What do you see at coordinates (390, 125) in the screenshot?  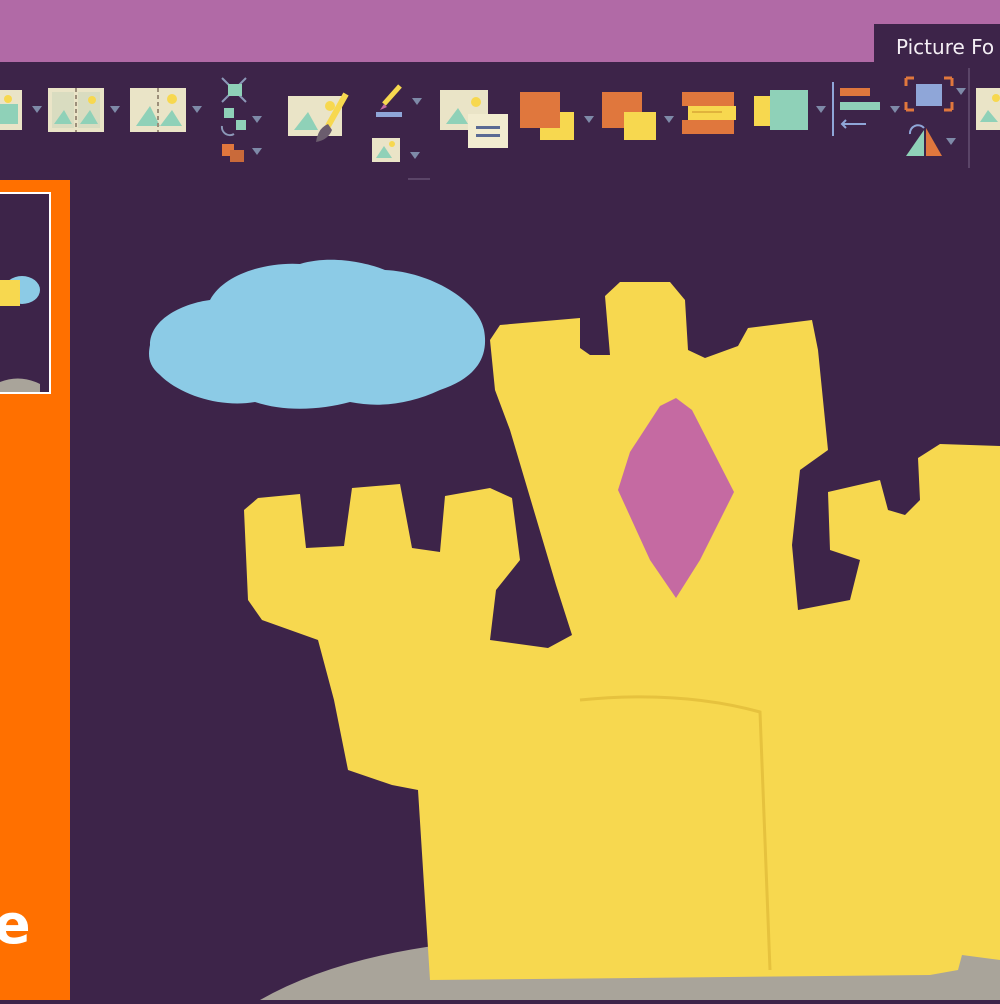 I see `change-picture-icon` at bounding box center [390, 125].